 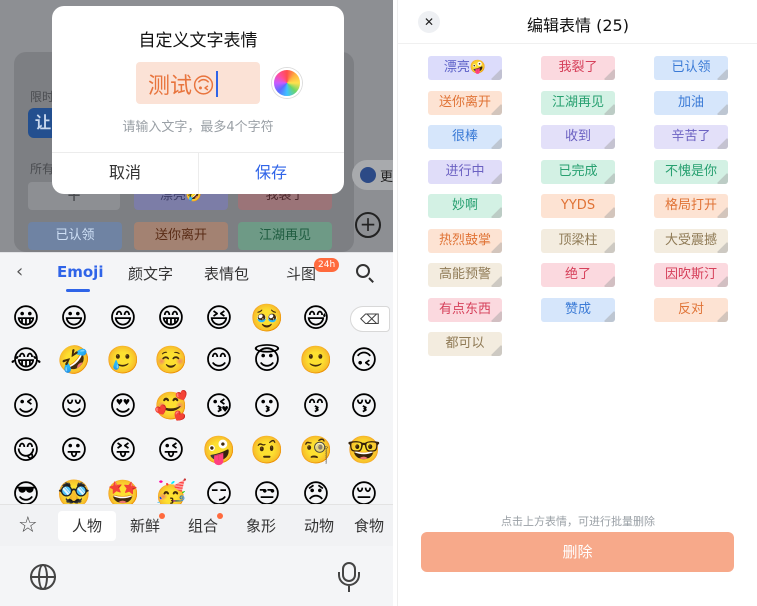 What do you see at coordinates (267, 407) in the screenshot?
I see `emoji-key: 😗` at bounding box center [267, 407].